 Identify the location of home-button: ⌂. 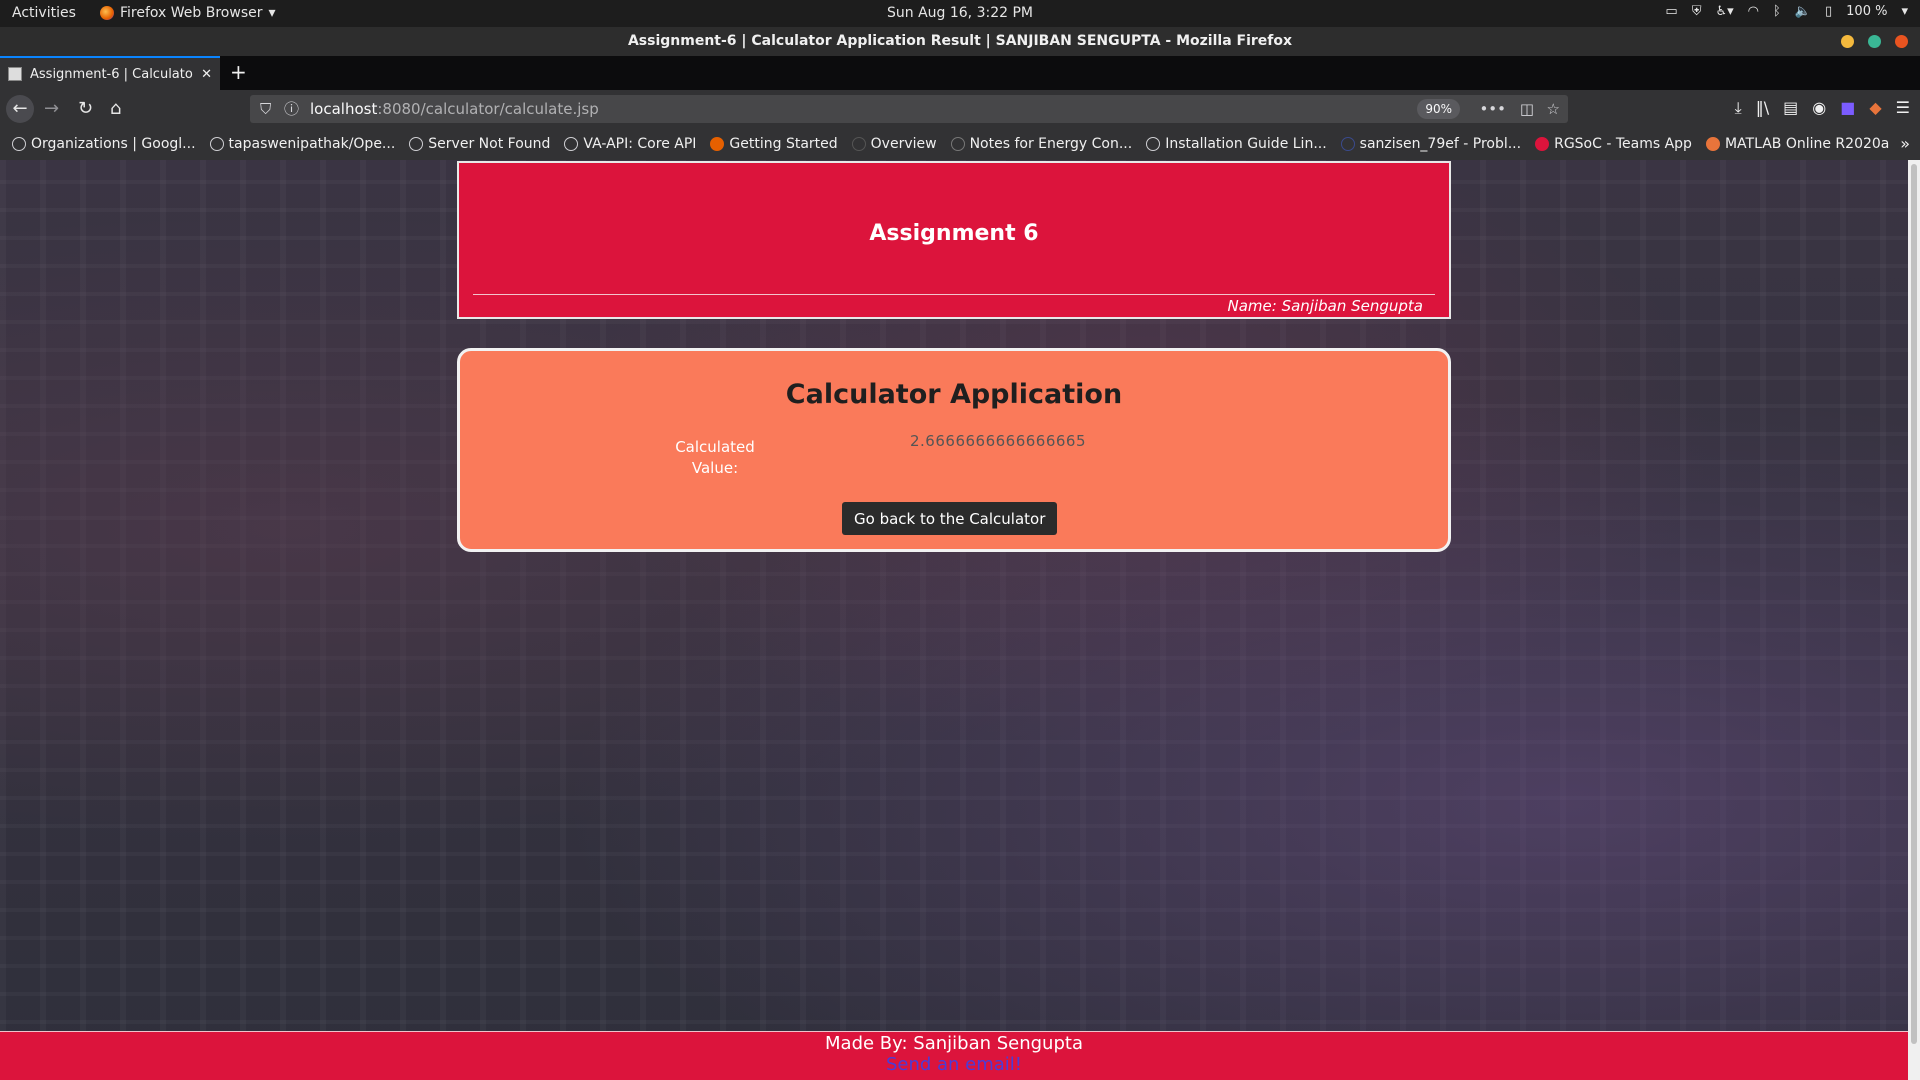
(115, 108).